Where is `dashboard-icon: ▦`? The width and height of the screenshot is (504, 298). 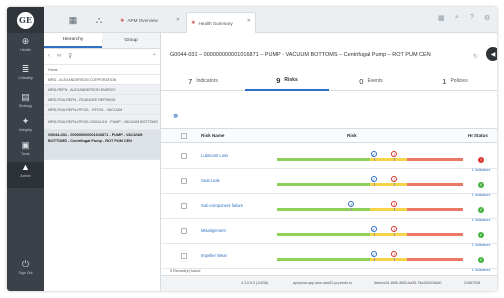
dashboard-icon: ▦ is located at coordinates (73, 20).